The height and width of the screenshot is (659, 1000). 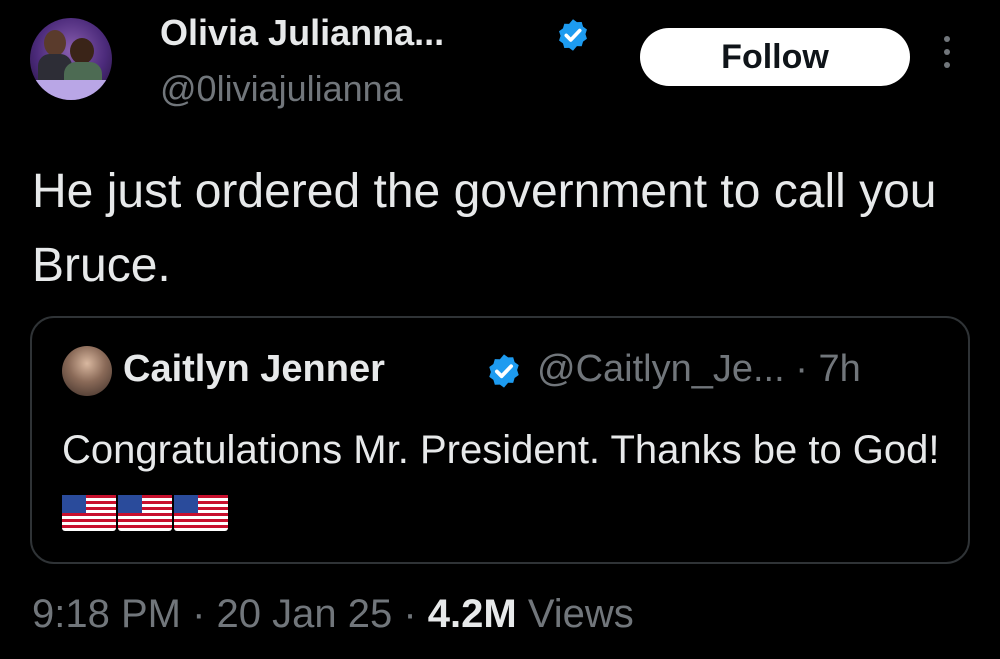 I want to click on follow-button: Follow, so click(x=775, y=57).